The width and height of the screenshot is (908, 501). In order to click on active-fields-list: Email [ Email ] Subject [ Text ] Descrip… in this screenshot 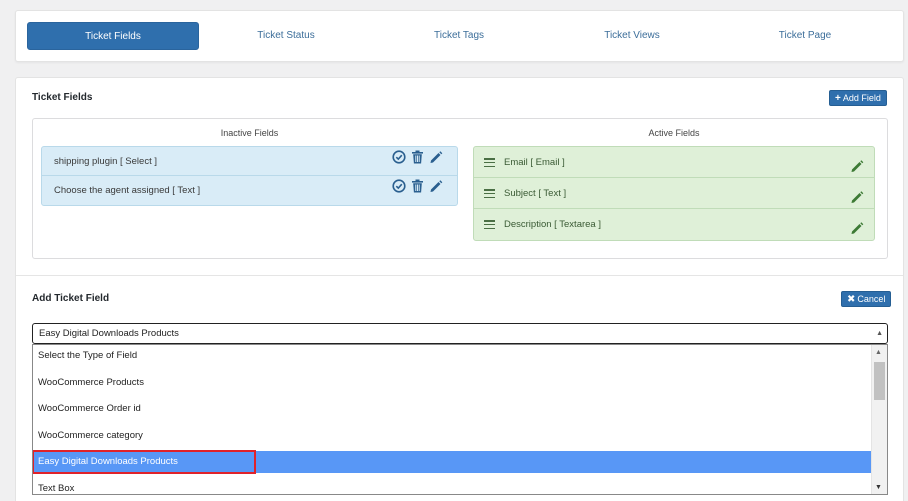, I will do `click(674, 193)`.